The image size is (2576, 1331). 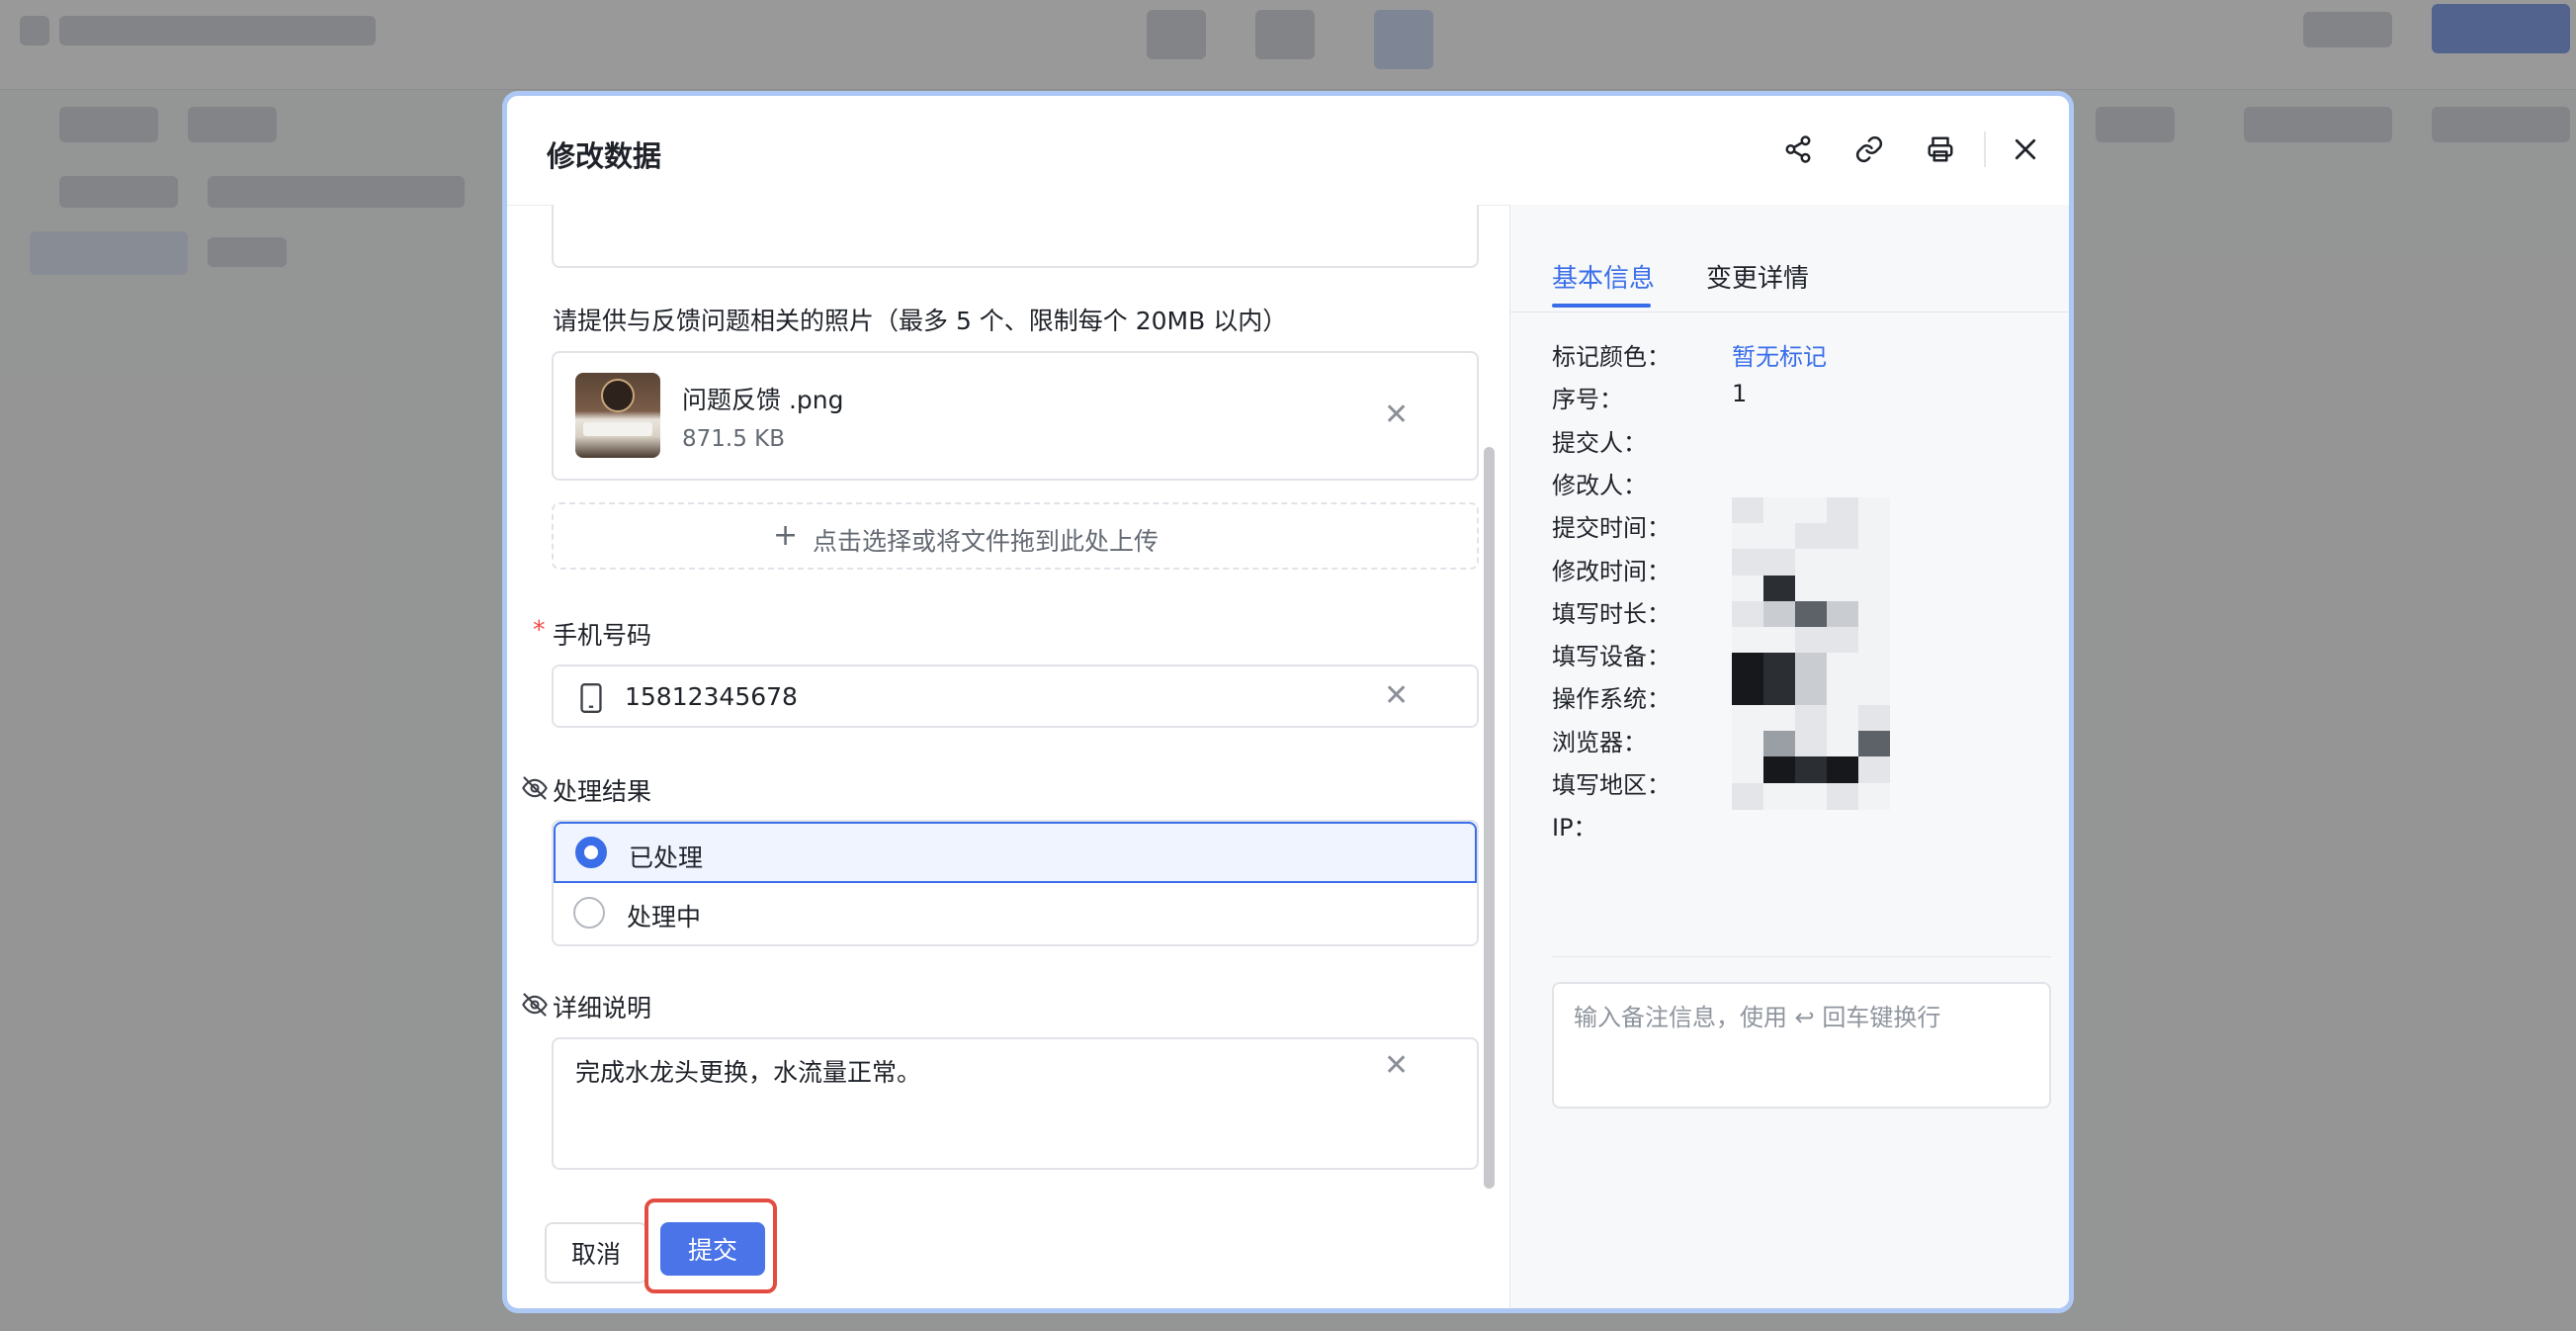 I want to click on clear-phone-icon: ✕, so click(x=1396, y=696).